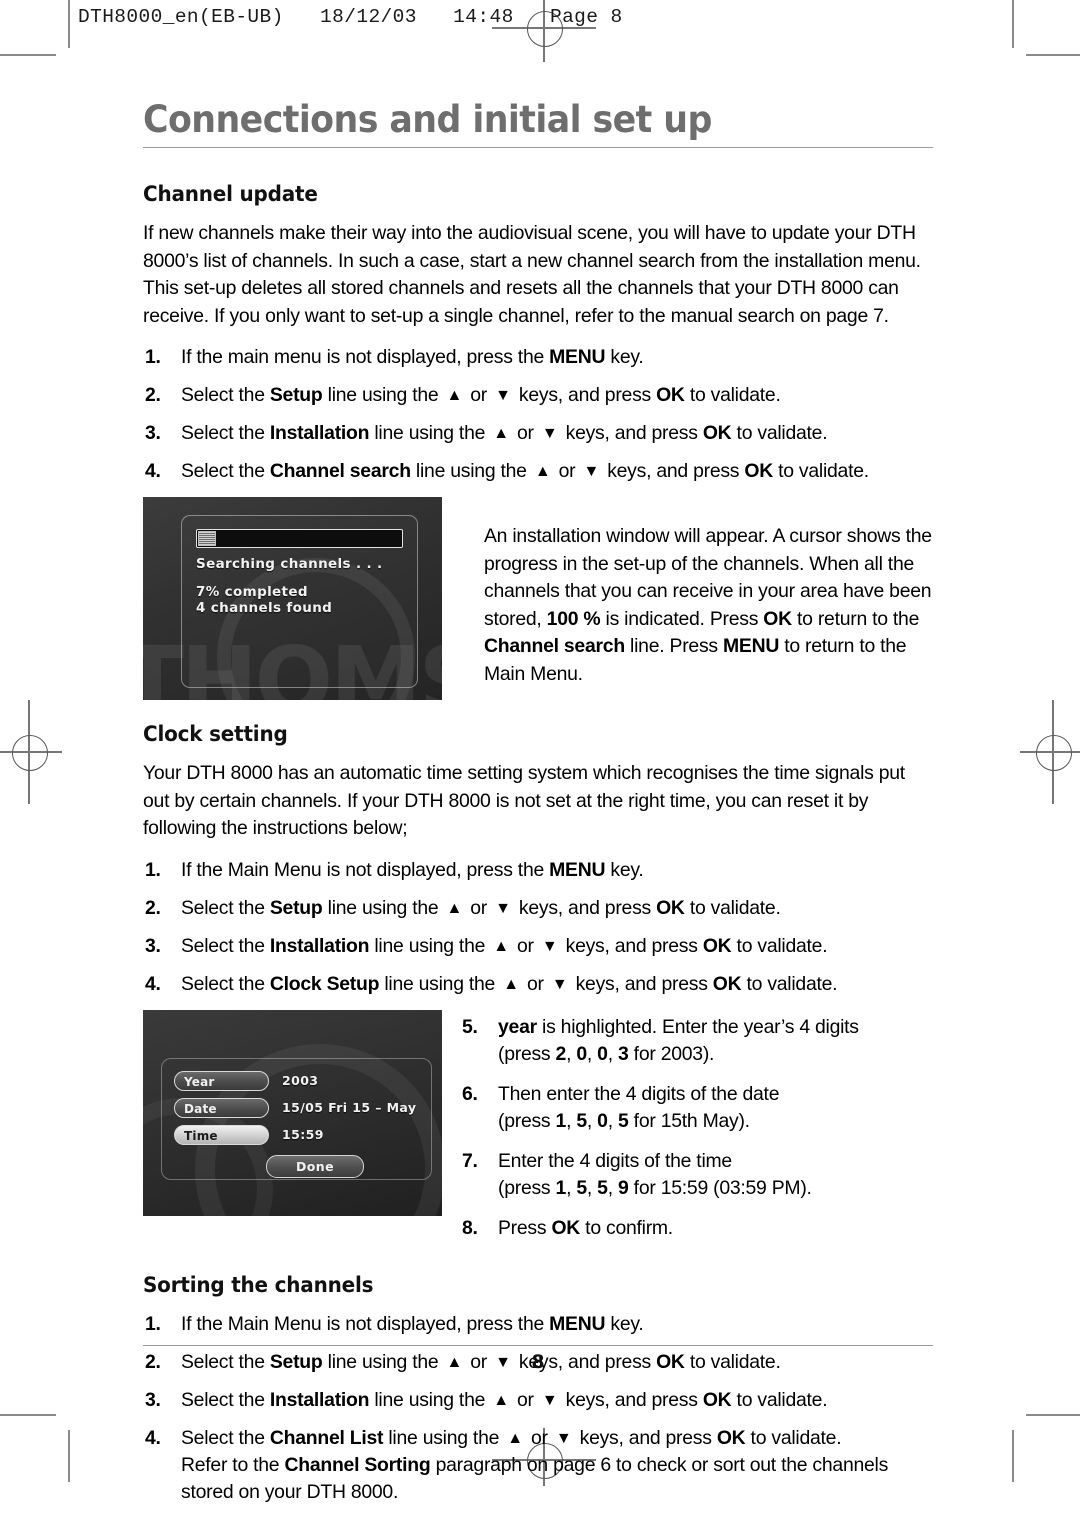 Image resolution: width=1080 pixels, height=1517 pixels. What do you see at coordinates (1053, 1415) in the screenshot?
I see `crop-mark-bottom-right-horizontal` at bounding box center [1053, 1415].